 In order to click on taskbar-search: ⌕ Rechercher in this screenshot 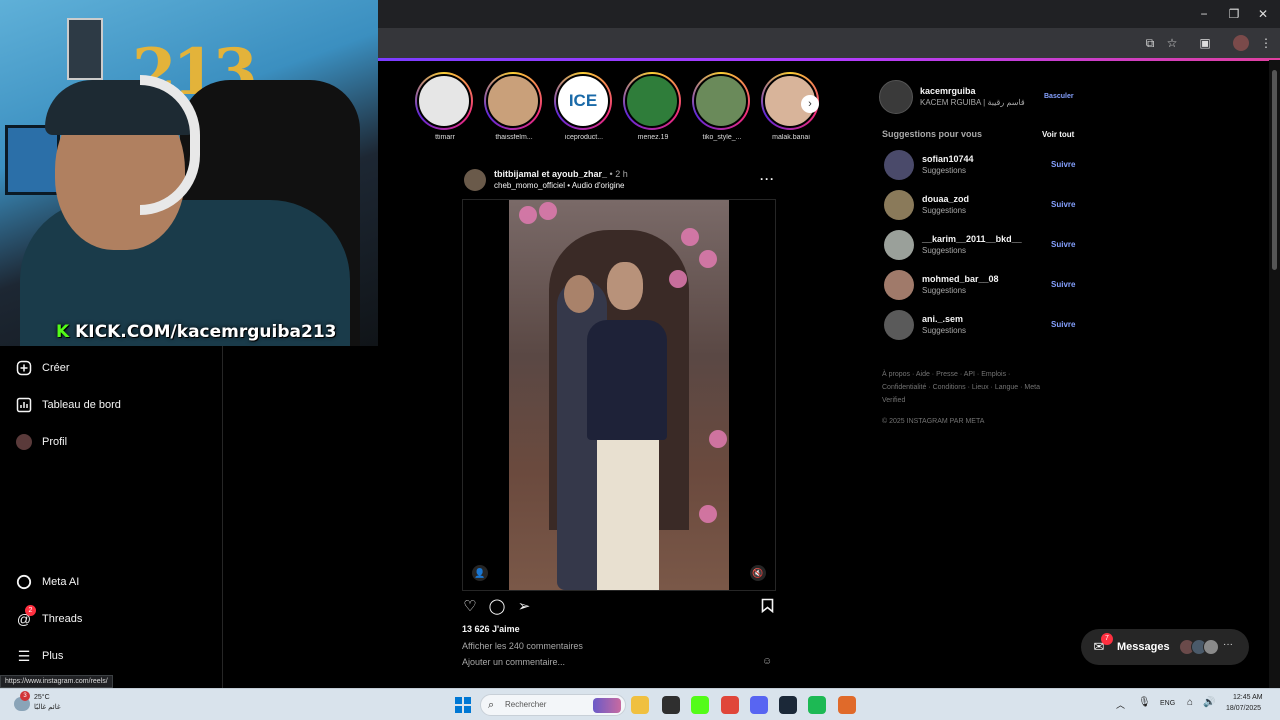, I will do `click(553, 705)`.